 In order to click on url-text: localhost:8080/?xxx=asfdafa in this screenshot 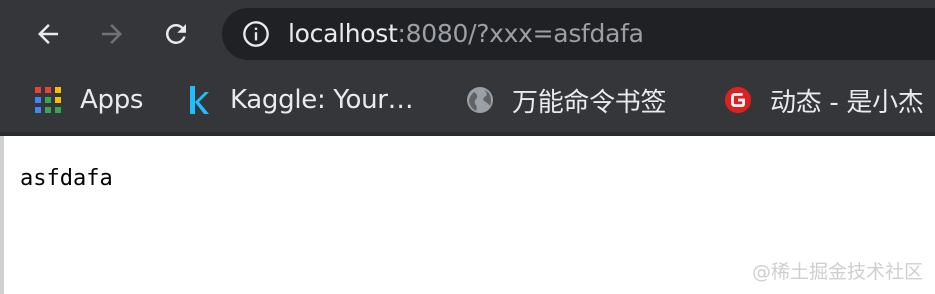, I will do `click(466, 34)`.